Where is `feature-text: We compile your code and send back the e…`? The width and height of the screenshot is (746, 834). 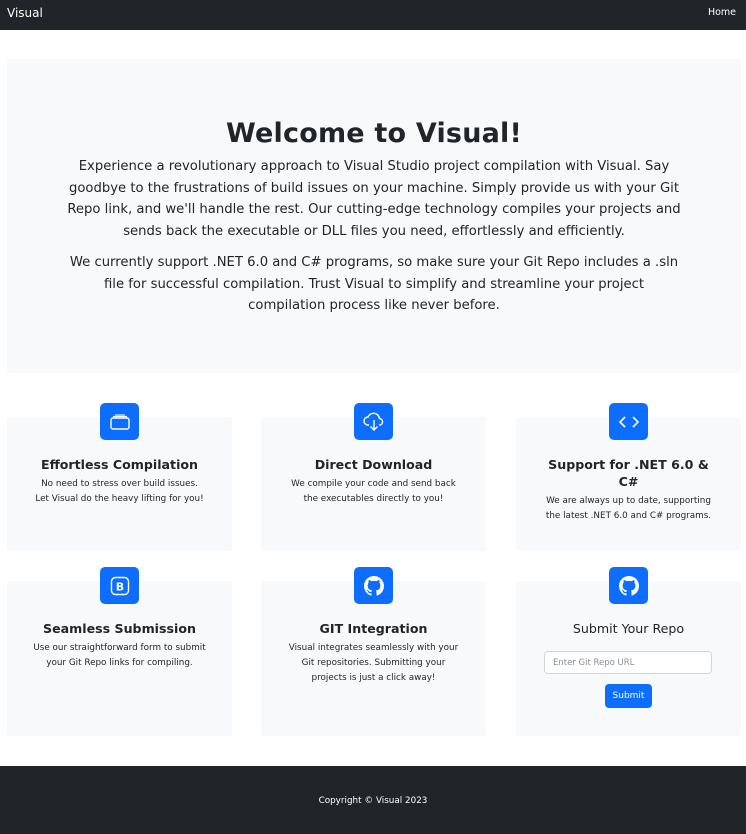 feature-text: We compile your code and send back the e… is located at coordinates (373, 491).